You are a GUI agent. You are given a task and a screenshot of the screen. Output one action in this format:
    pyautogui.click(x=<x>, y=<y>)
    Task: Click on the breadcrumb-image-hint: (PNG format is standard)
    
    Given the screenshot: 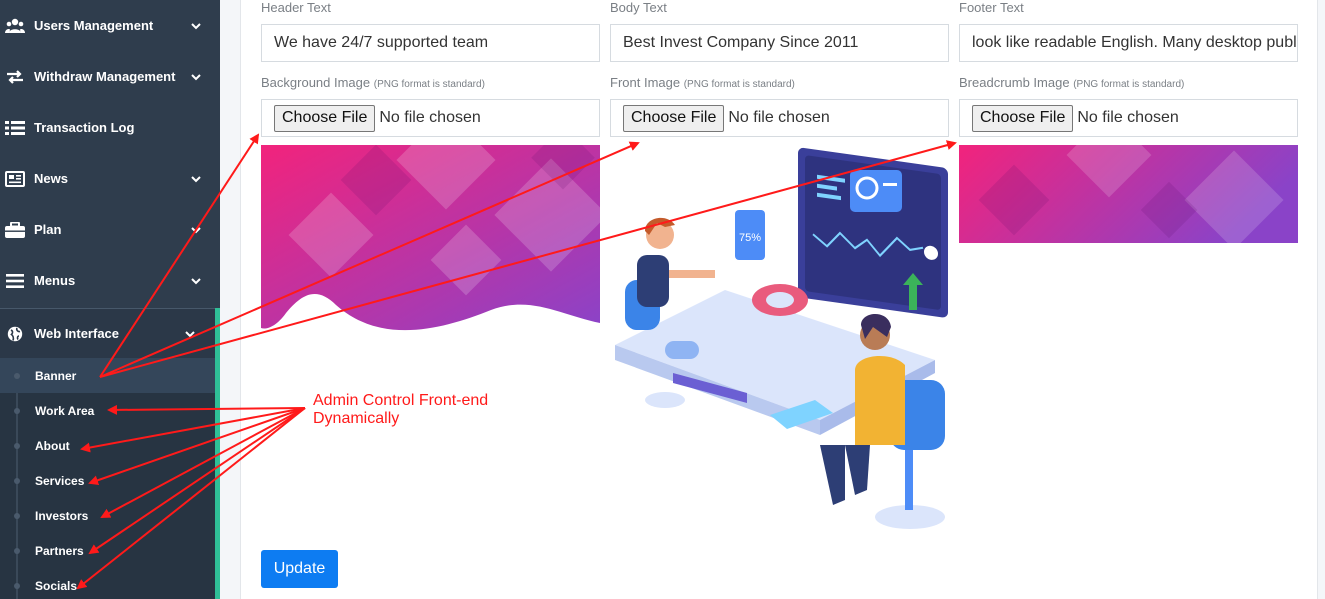 What is the action you would take?
    pyautogui.click(x=1129, y=84)
    